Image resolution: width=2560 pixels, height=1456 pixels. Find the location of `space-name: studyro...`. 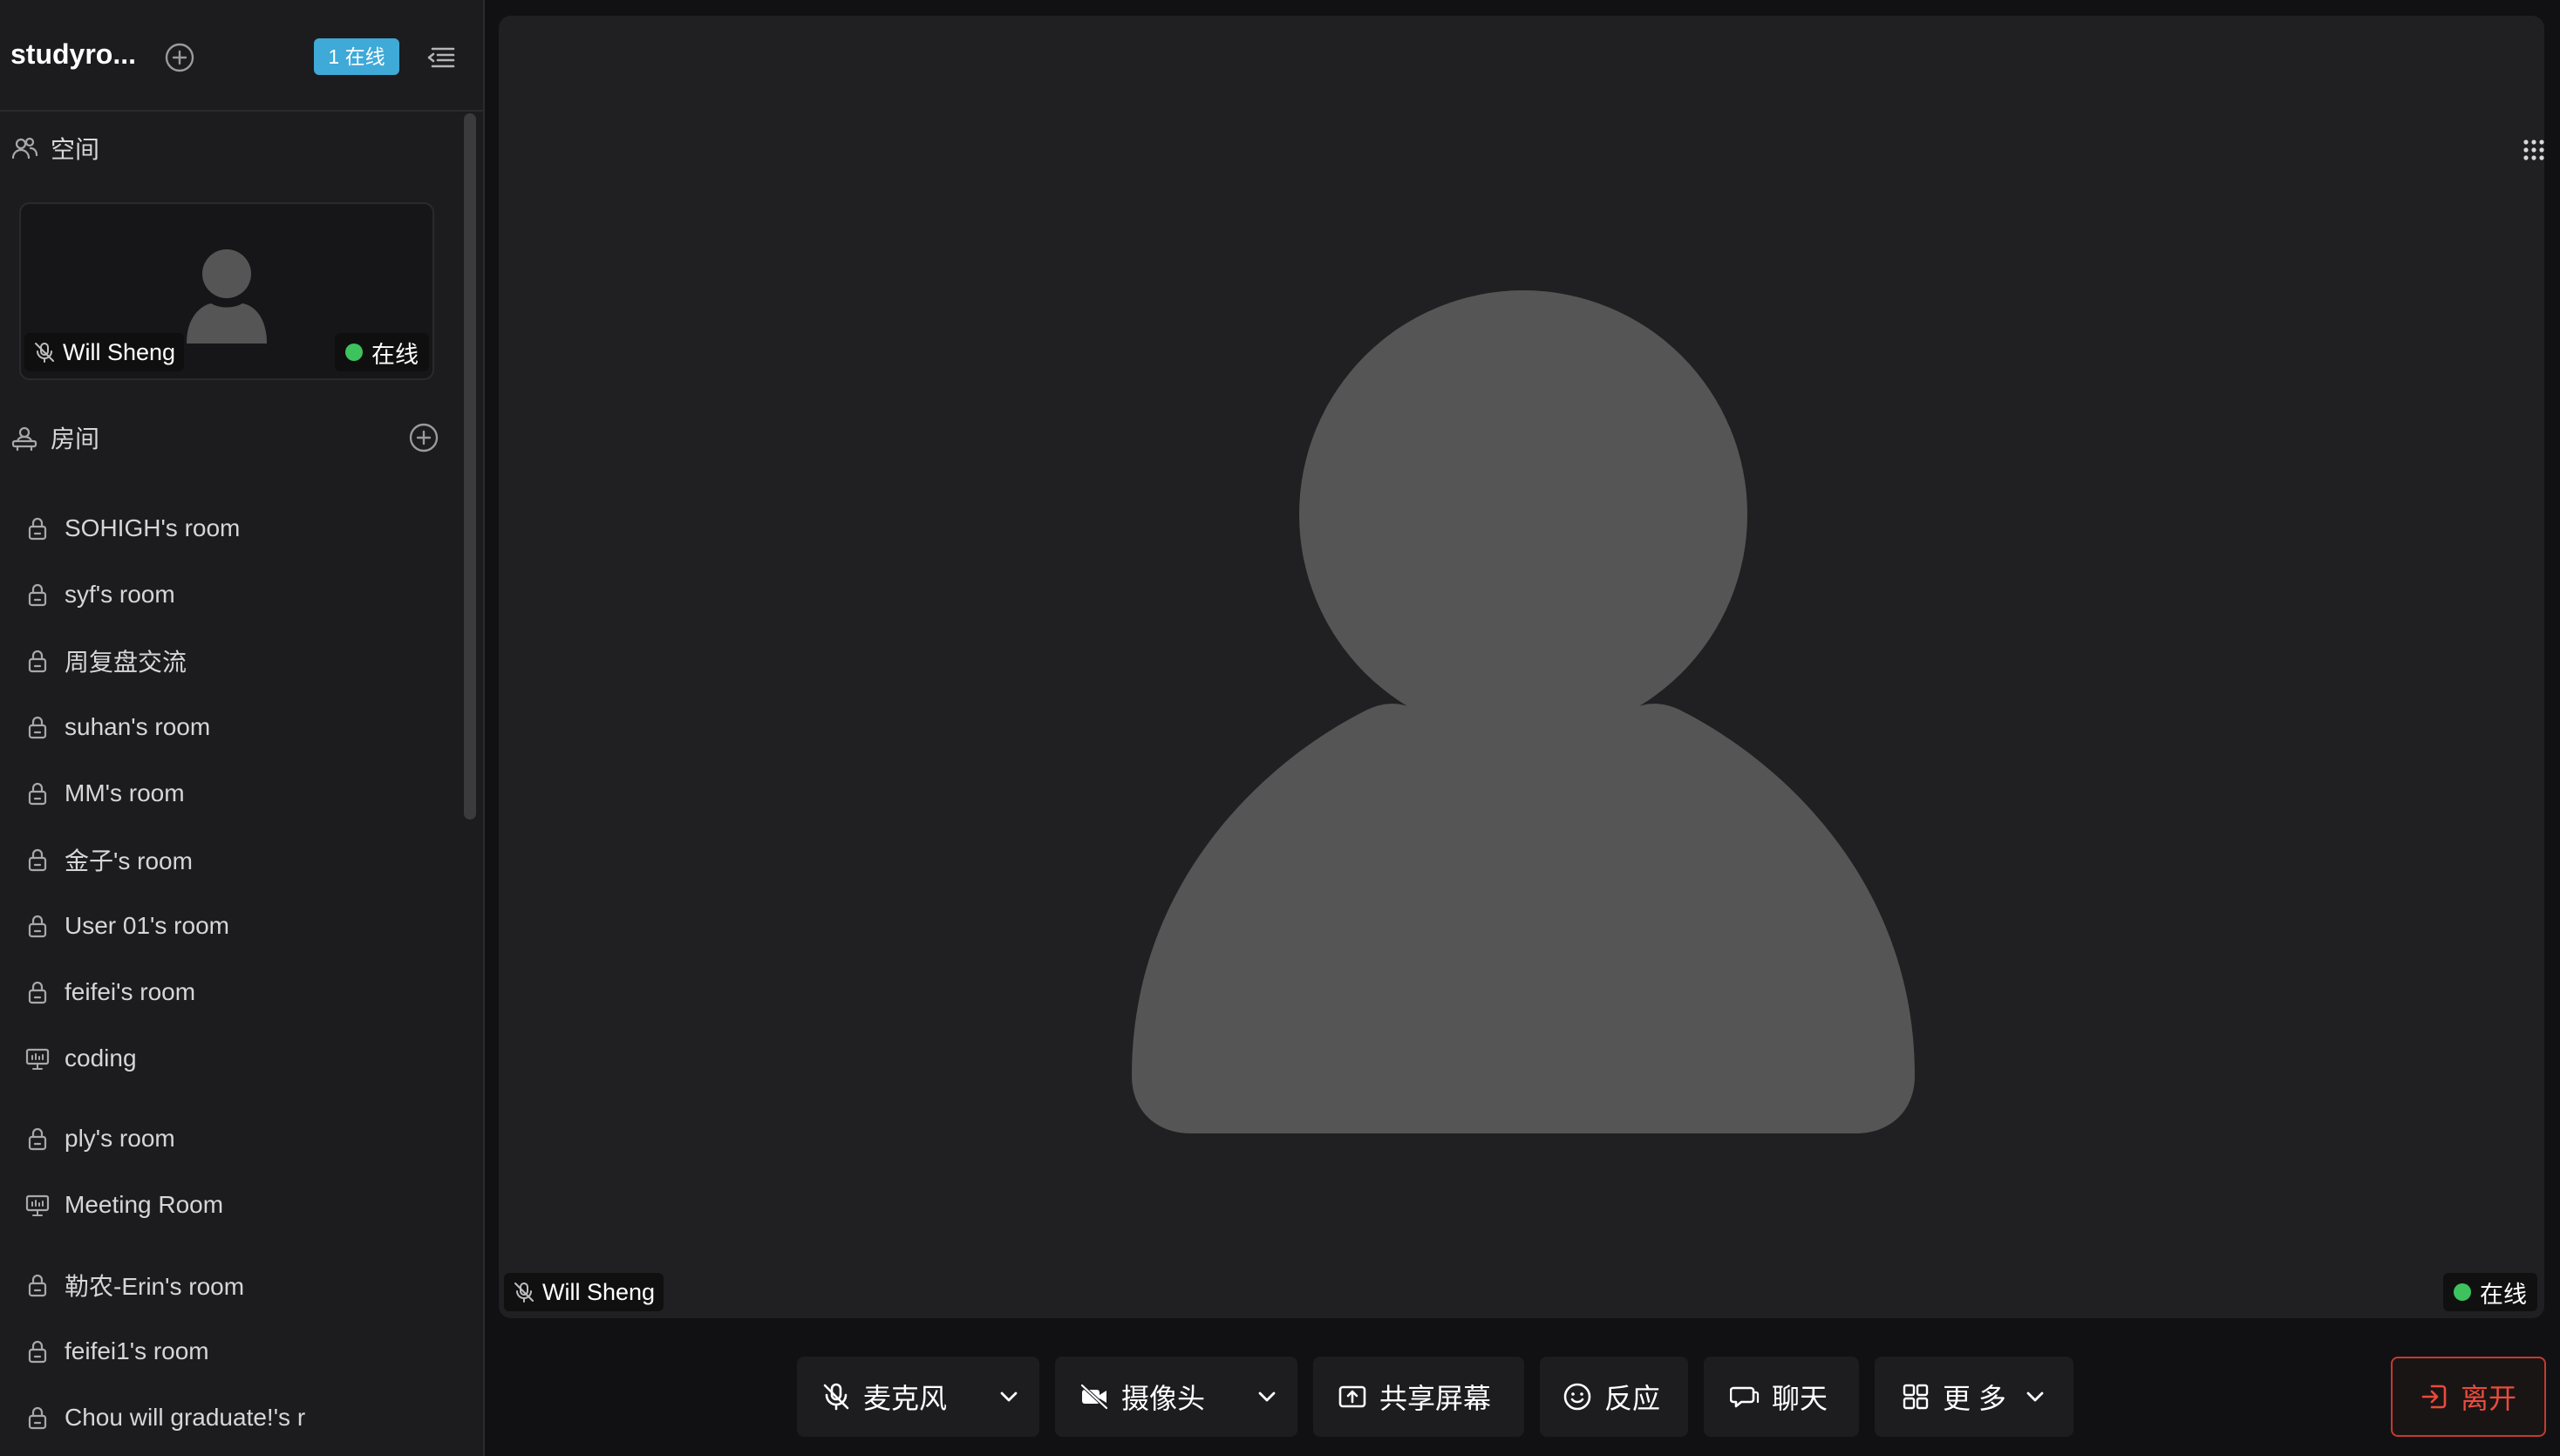

space-name: studyro... is located at coordinates (73, 54).